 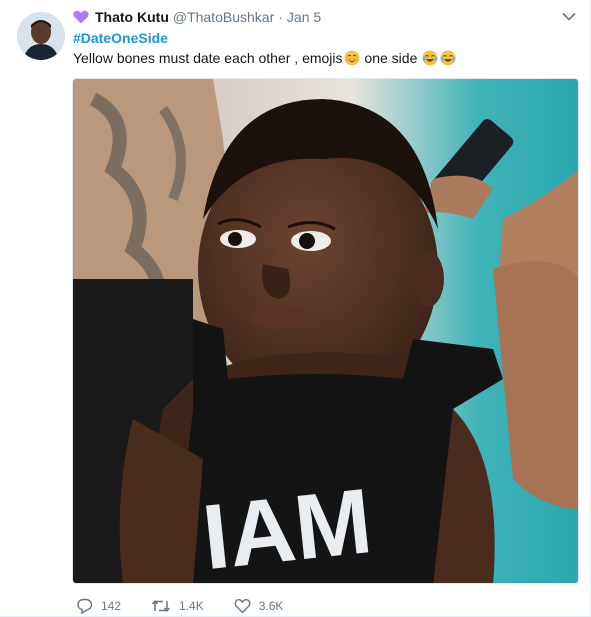 I want to click on hashtag-link: #DateOneSide, so click(x=120, y=38).